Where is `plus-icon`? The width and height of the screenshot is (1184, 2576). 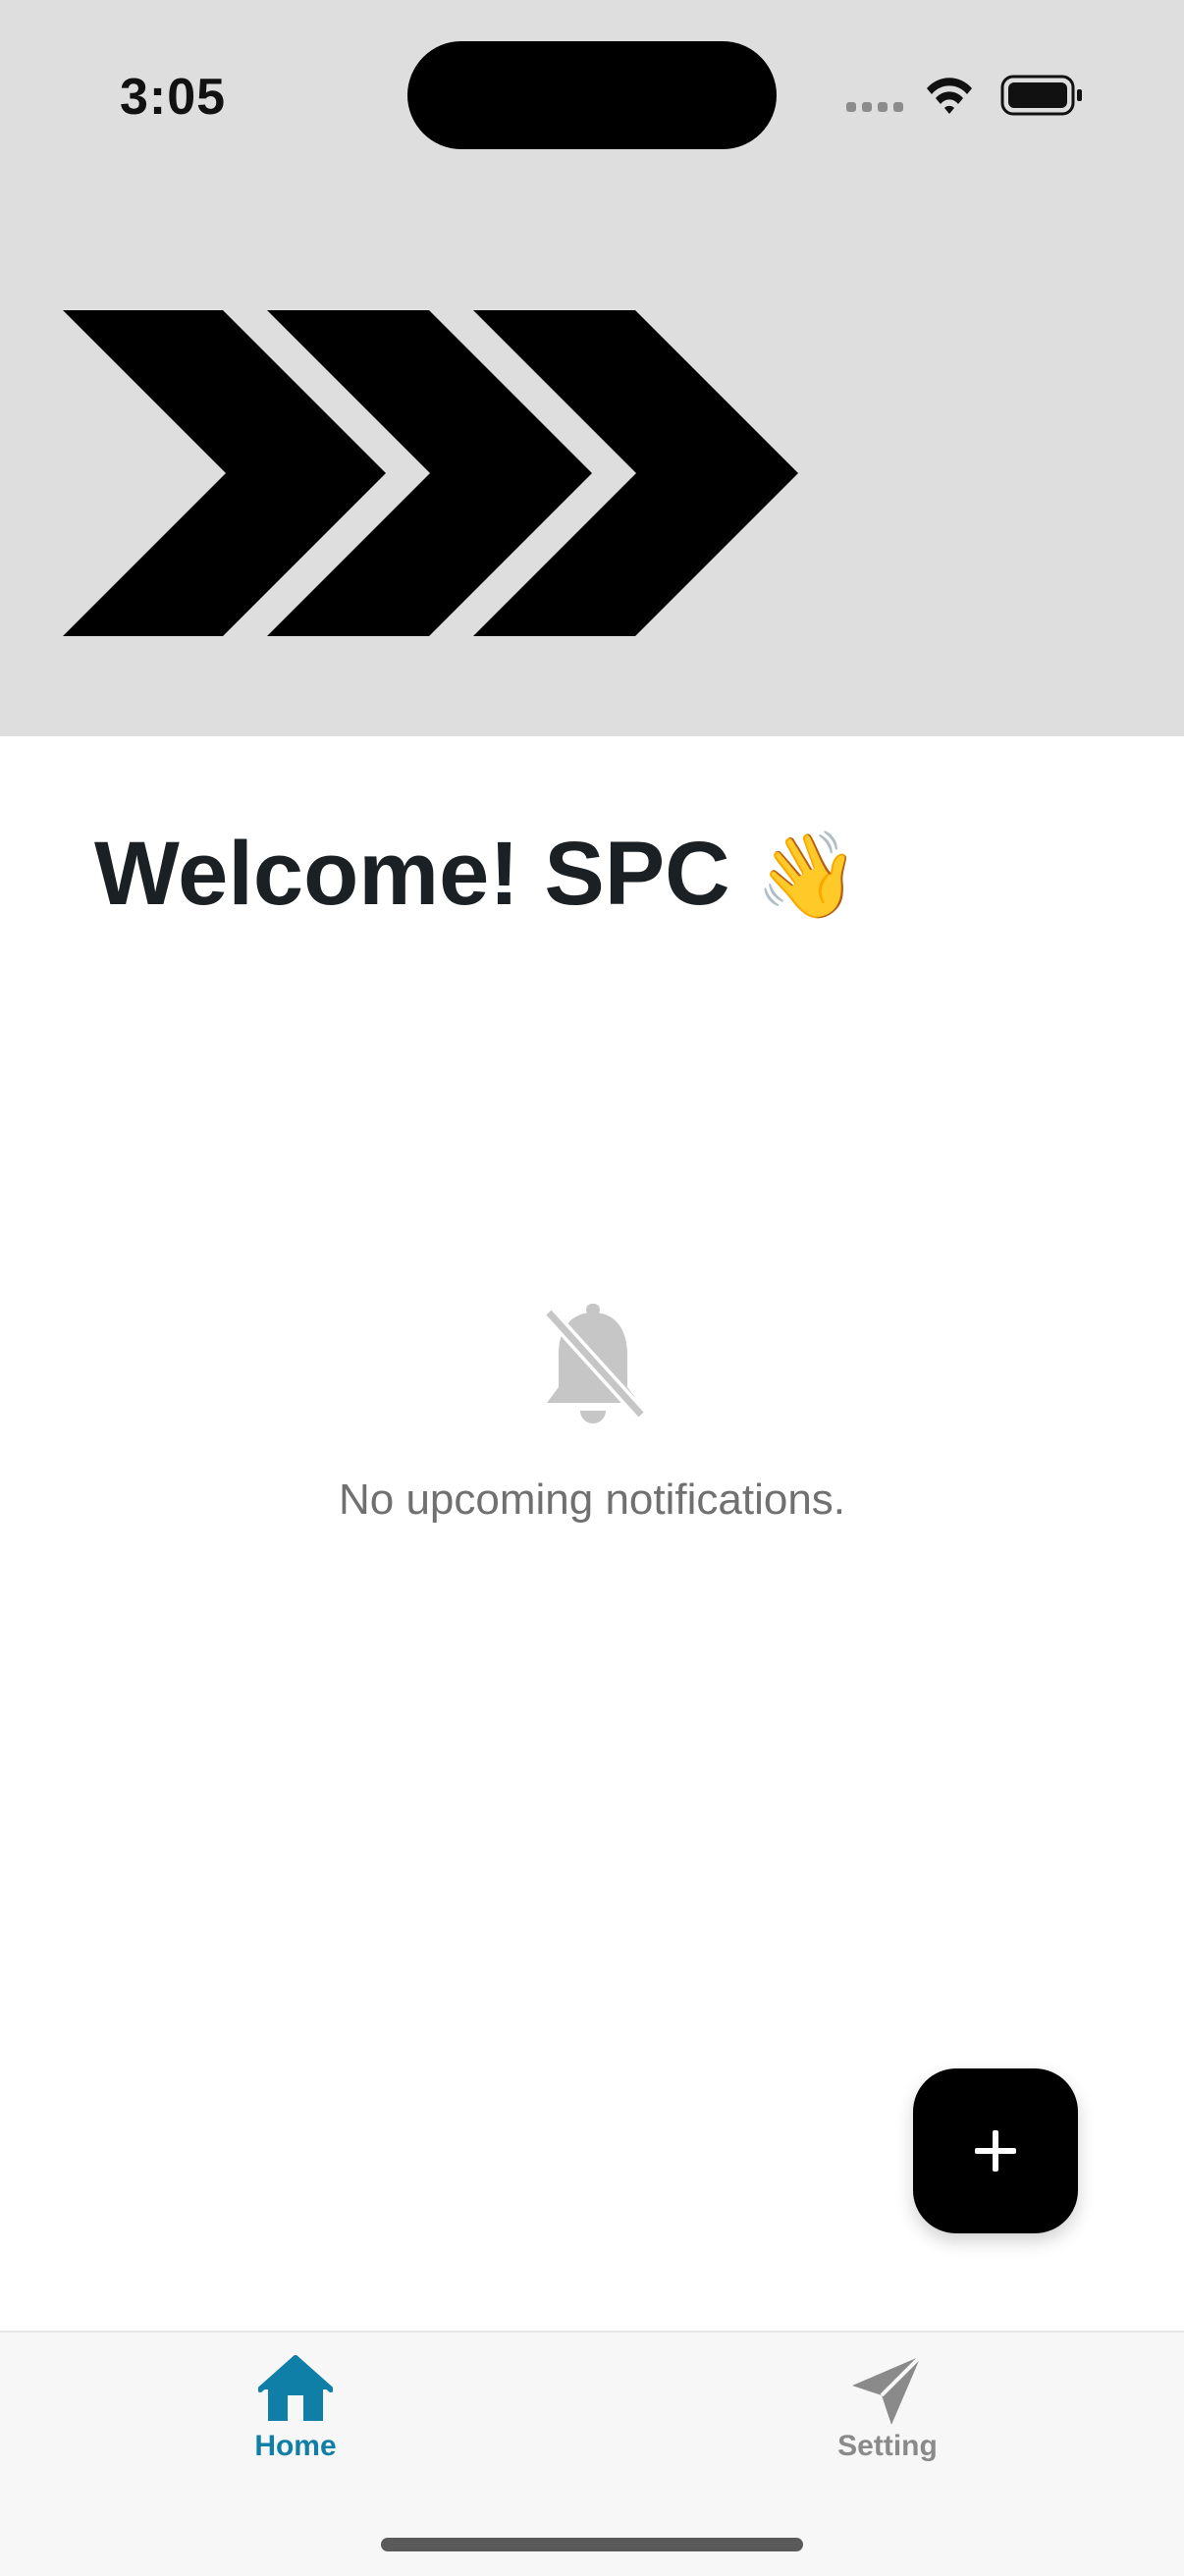 plus-icon is located at coordinates (995, 2151).